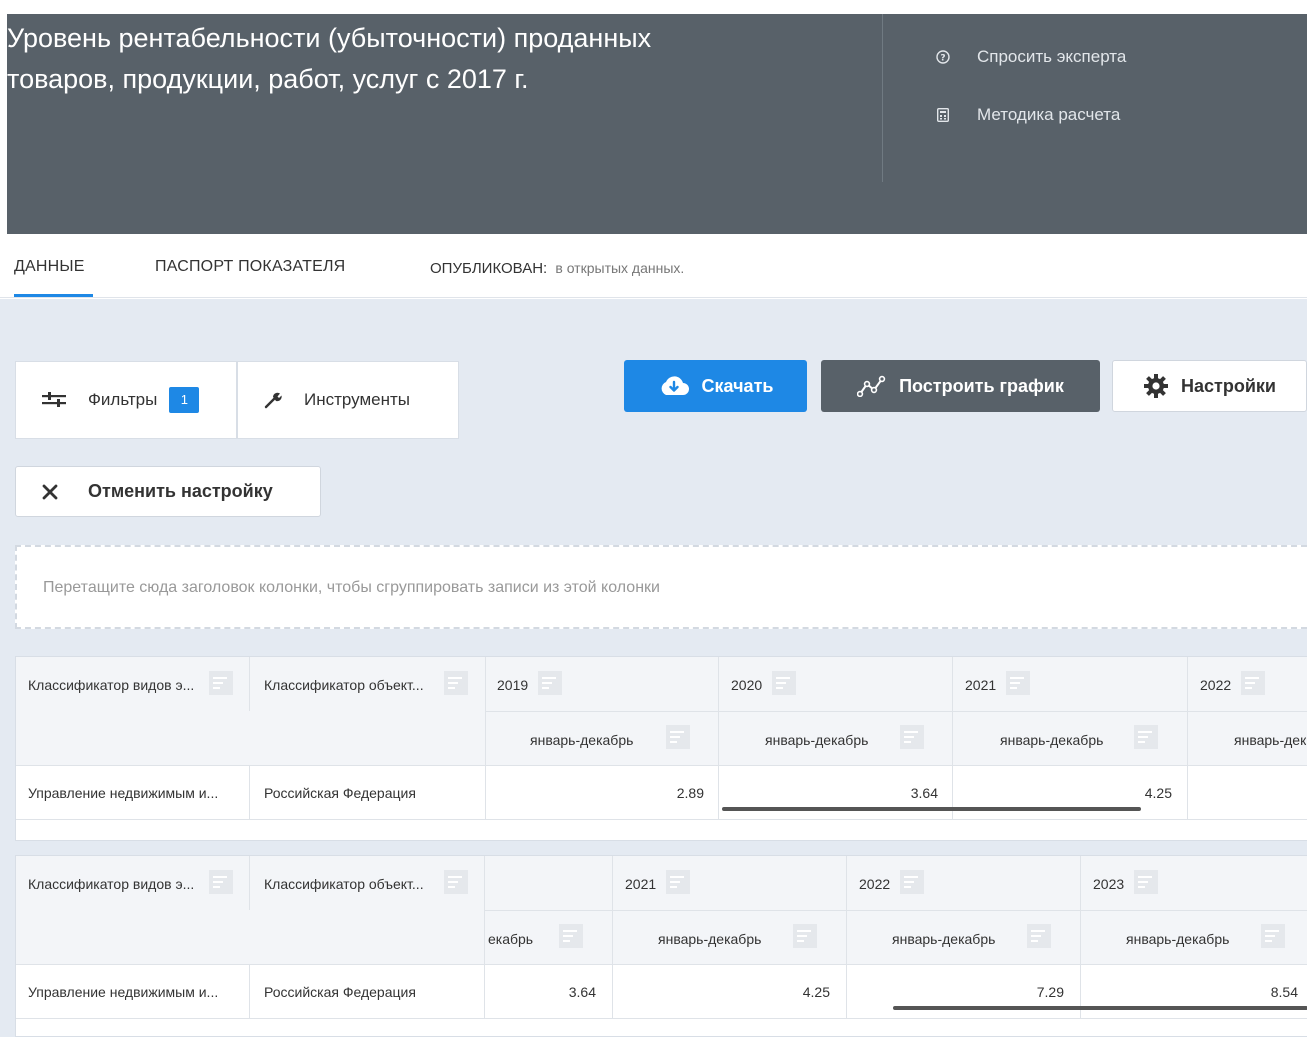 The image size is (1307, 1037). I want to click on reset-settings-button: Отменить настройку, so click(168, 491).